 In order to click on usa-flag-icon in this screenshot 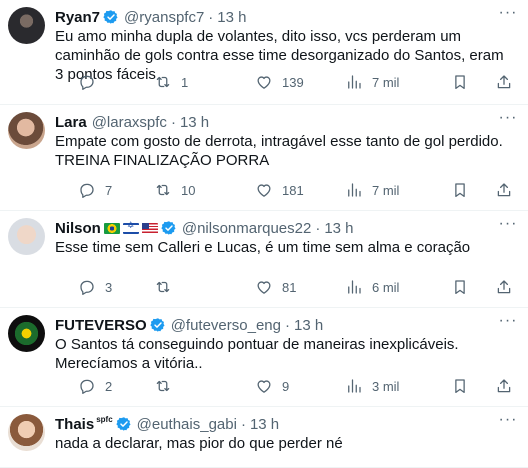, I will do `click(149, 228)`.